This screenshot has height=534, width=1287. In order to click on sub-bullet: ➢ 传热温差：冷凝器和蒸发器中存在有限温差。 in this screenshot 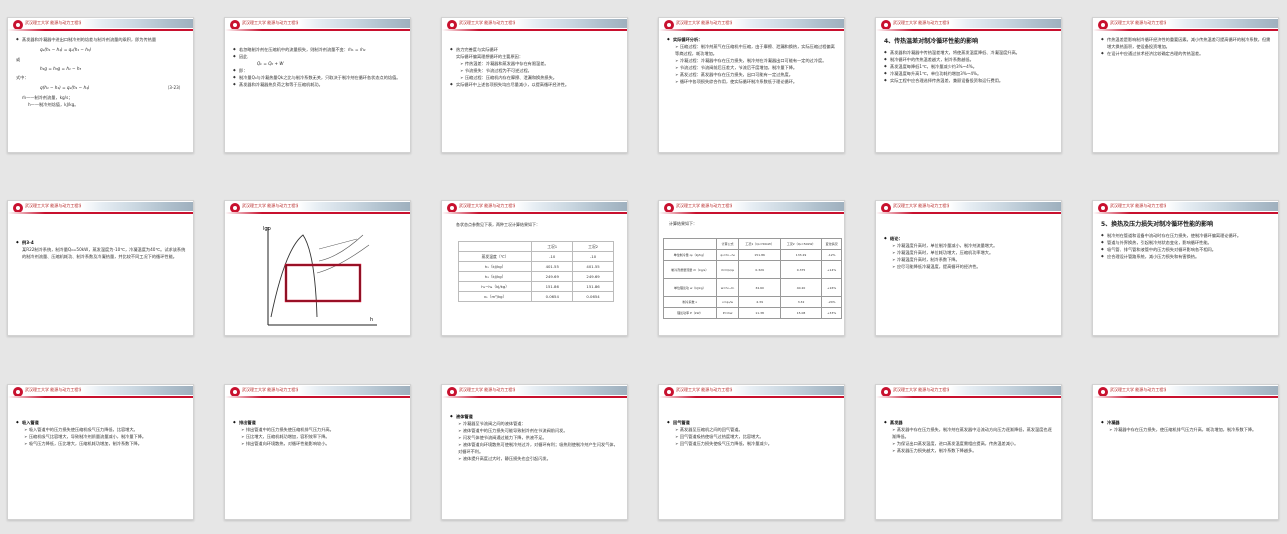, I will do `click(504, 63)`.